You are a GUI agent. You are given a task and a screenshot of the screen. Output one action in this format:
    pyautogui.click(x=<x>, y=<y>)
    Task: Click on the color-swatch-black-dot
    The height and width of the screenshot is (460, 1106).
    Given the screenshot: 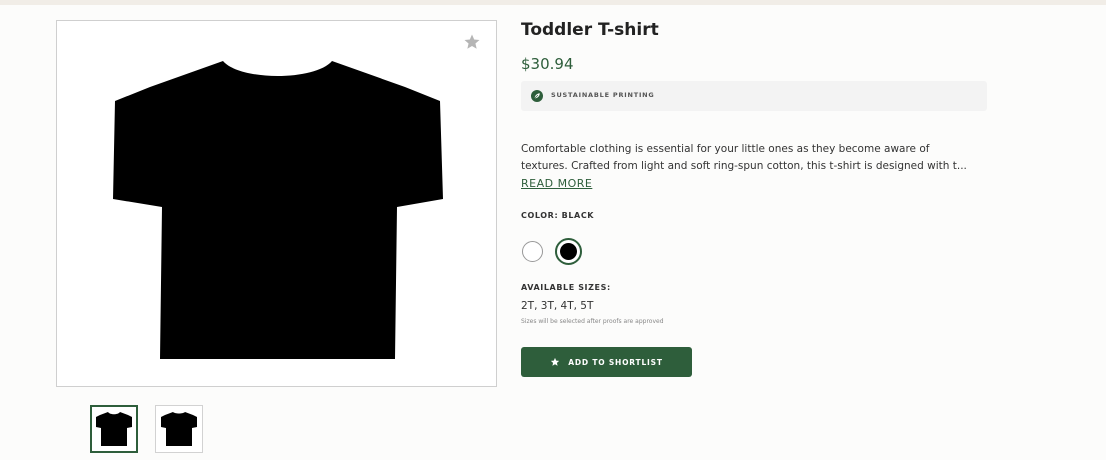 What is the action you would take?
    pyautogui.click(x=568, y=251)
    